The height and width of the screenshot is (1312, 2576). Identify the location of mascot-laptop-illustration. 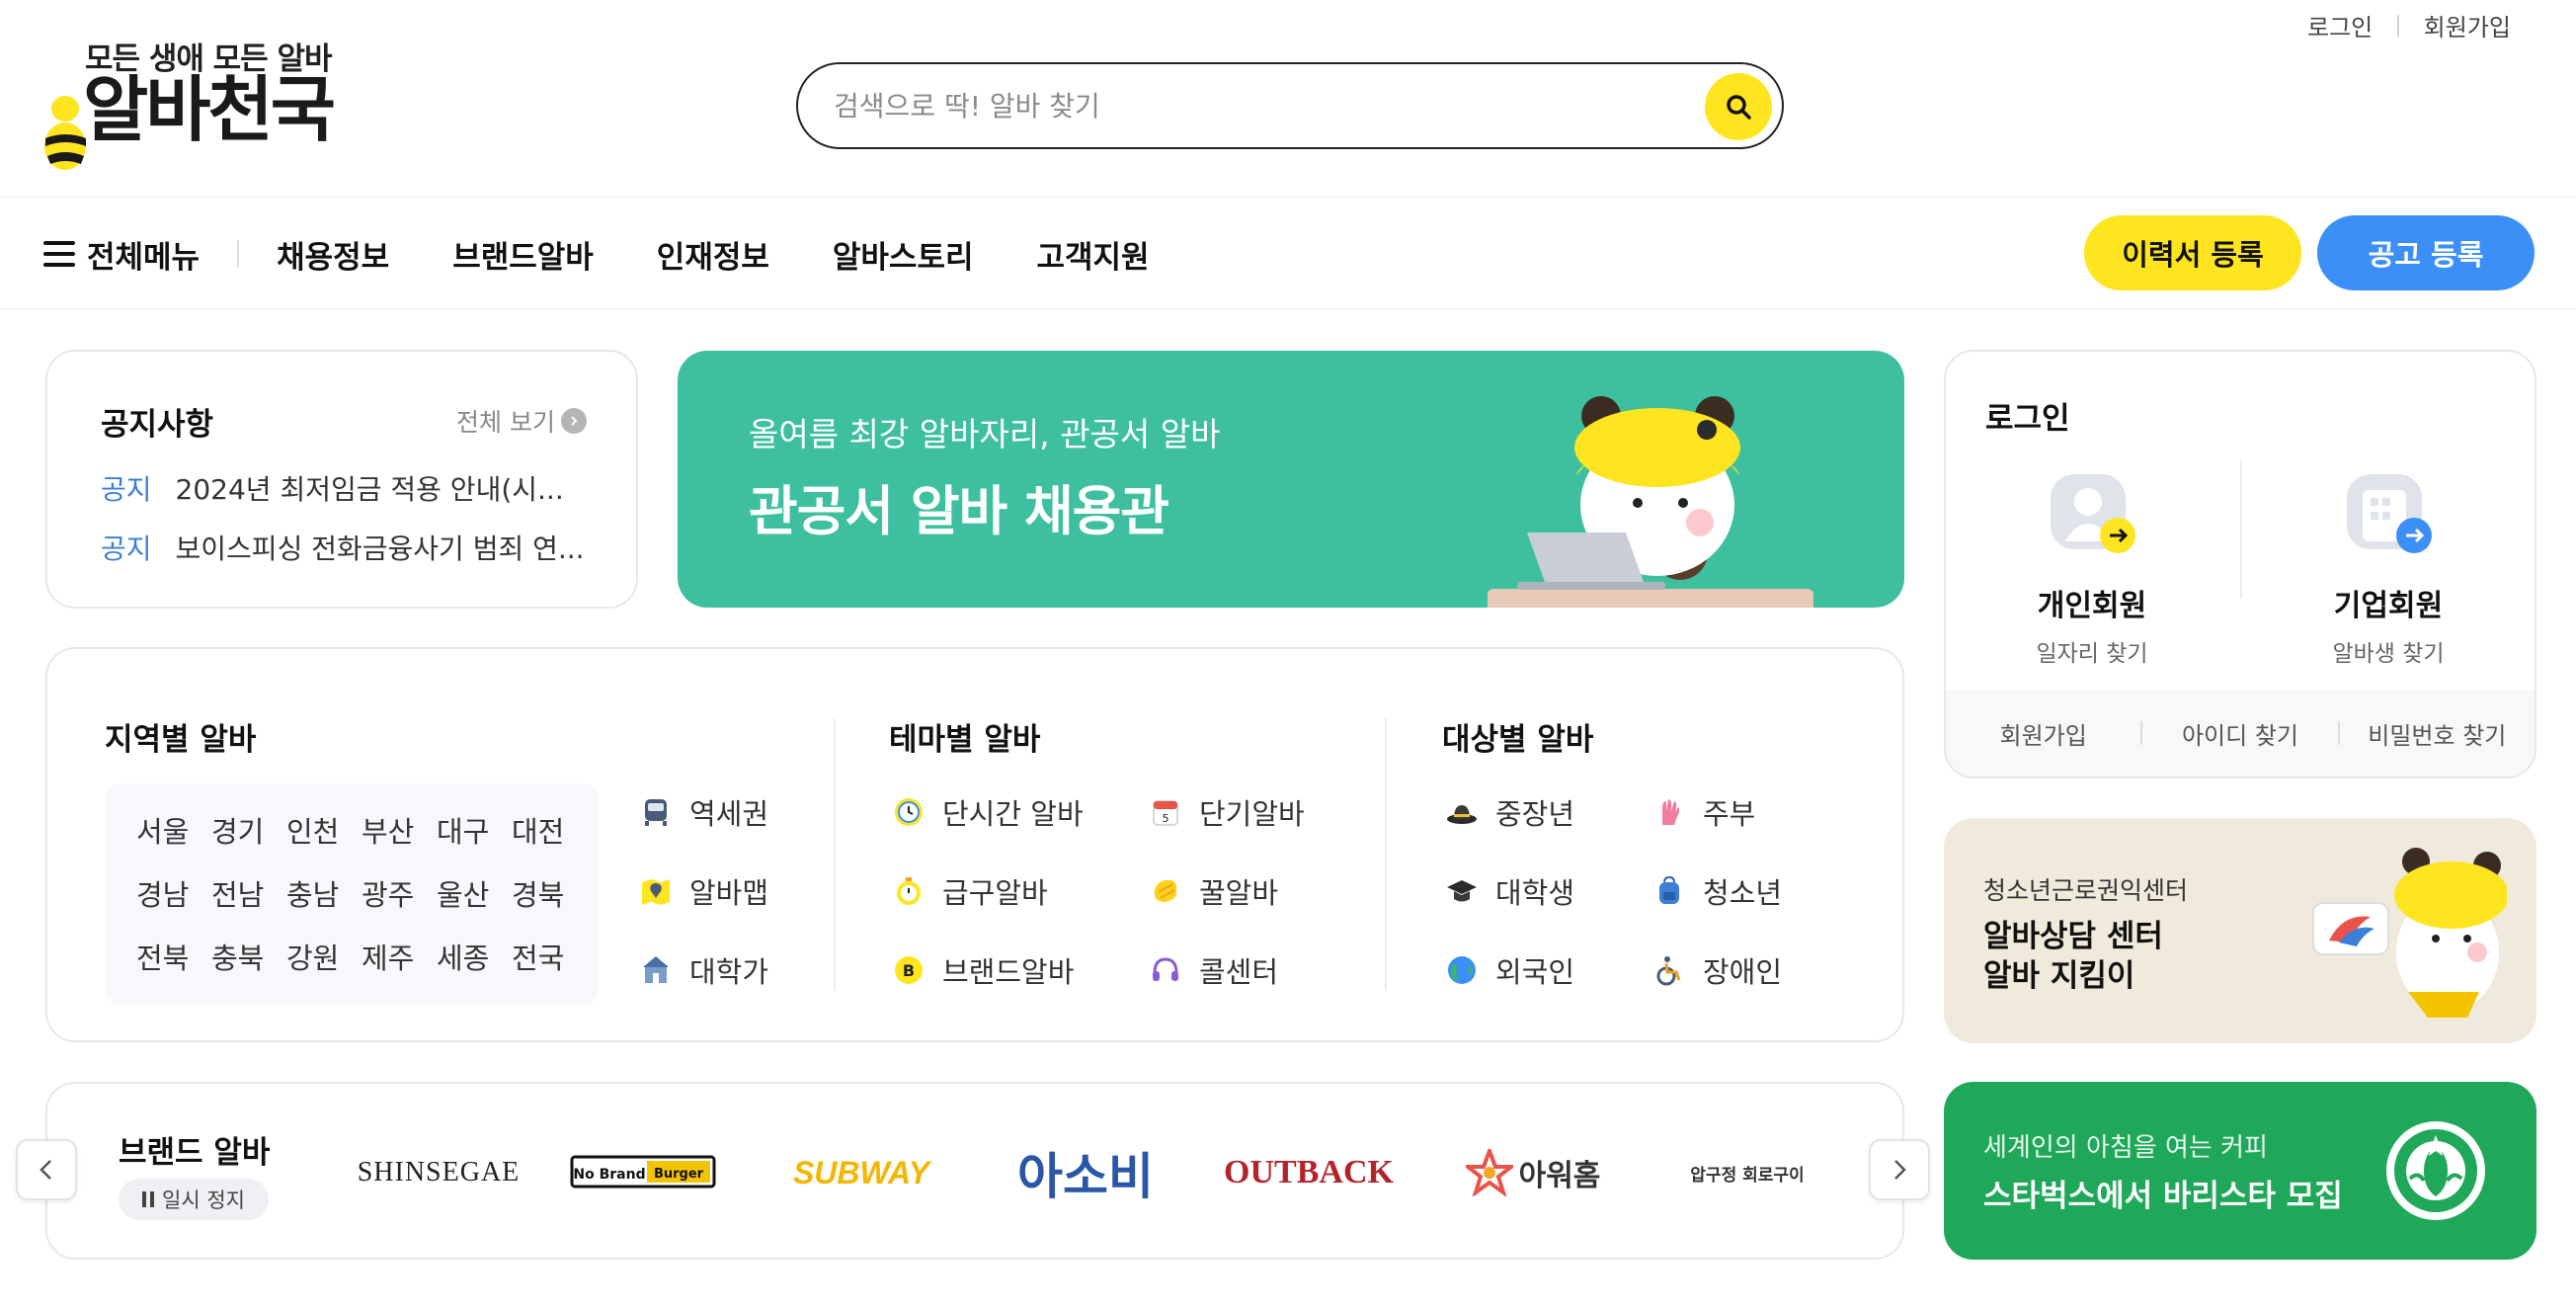
(1650, 502).